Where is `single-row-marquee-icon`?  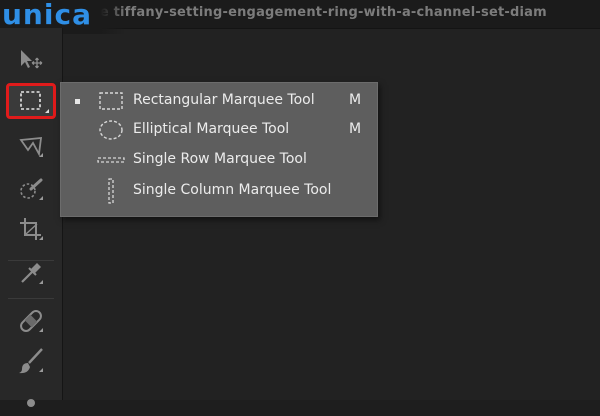
single-row-marquee-icon is located at coordinates (111, 160).